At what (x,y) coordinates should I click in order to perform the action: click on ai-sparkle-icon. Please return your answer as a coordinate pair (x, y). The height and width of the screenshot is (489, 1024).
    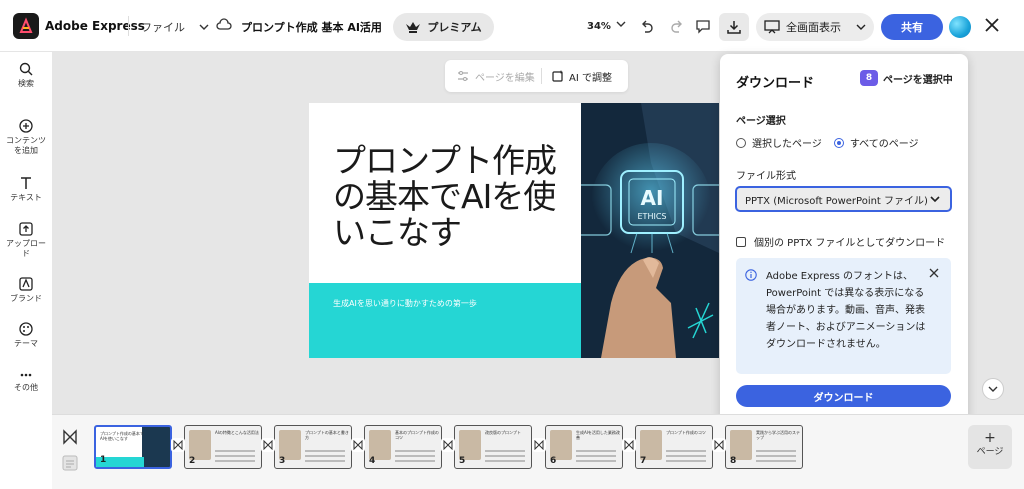
    Looking at the image, I should click on (557, 76).